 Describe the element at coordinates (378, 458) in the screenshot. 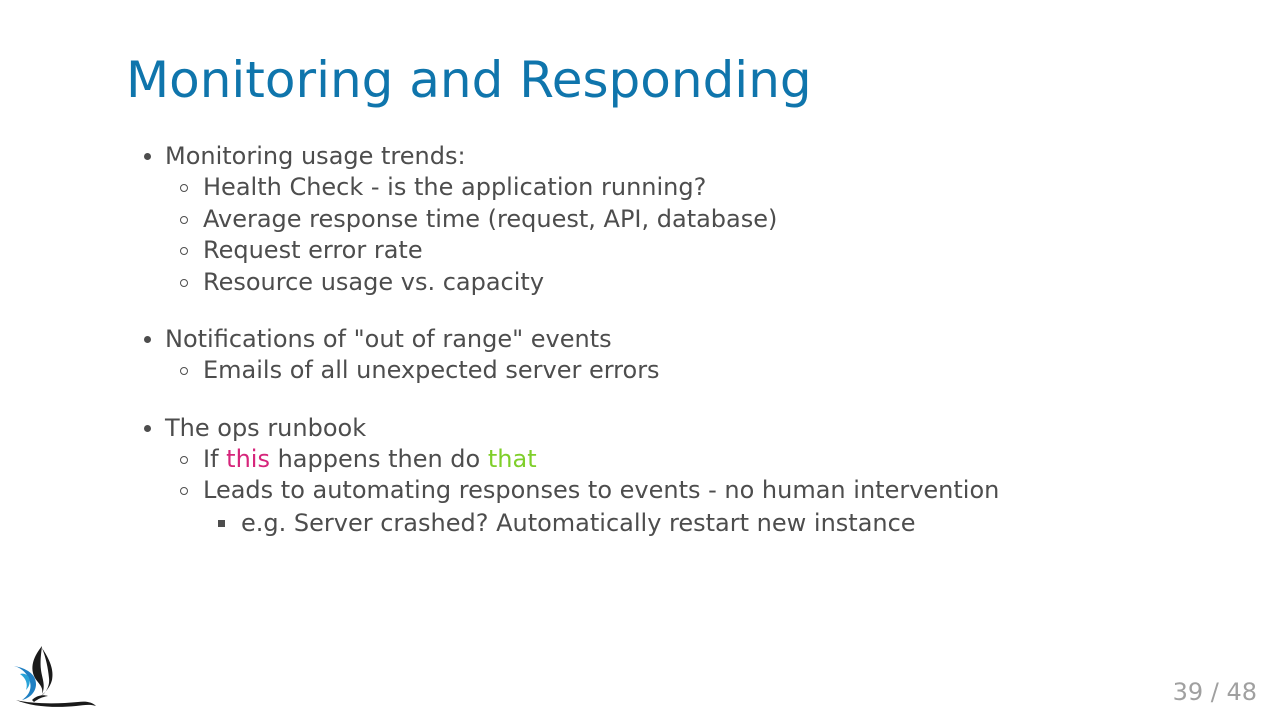

I see `runbook-middle: happens then do` at that location.